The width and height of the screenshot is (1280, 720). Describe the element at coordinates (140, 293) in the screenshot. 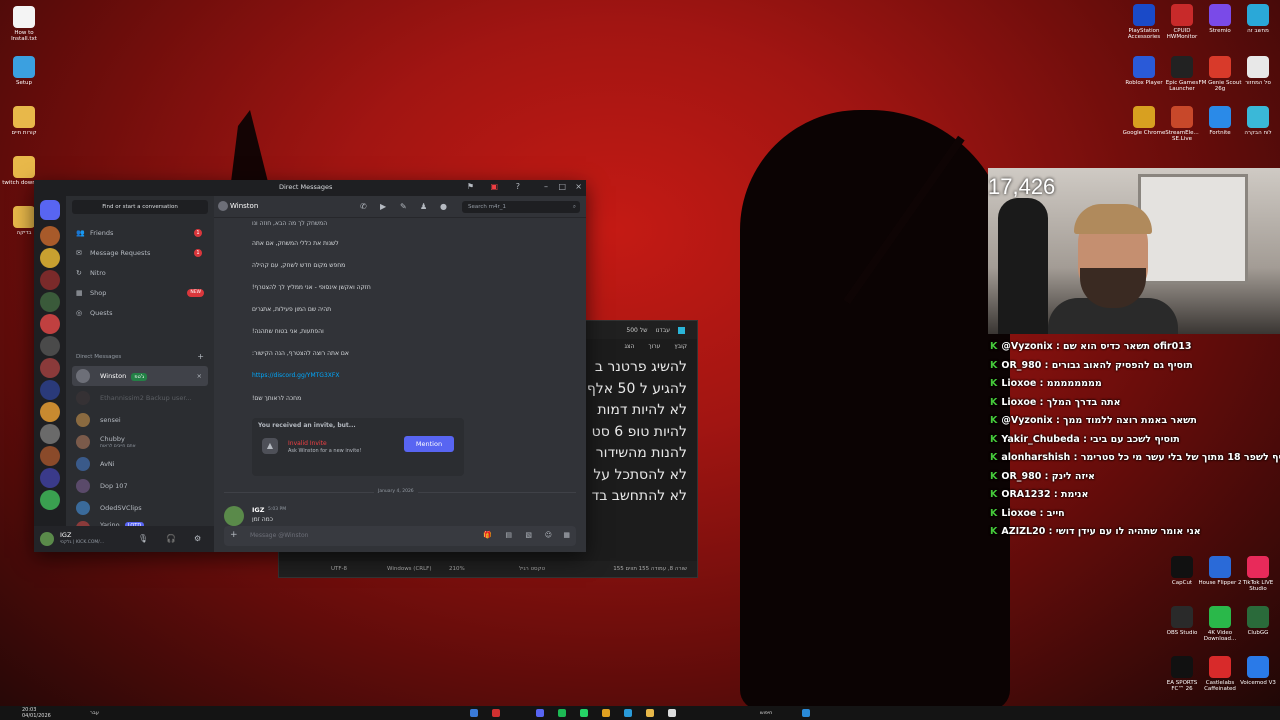

I see `nav-shop: ▦ Shop NEW` at that location.